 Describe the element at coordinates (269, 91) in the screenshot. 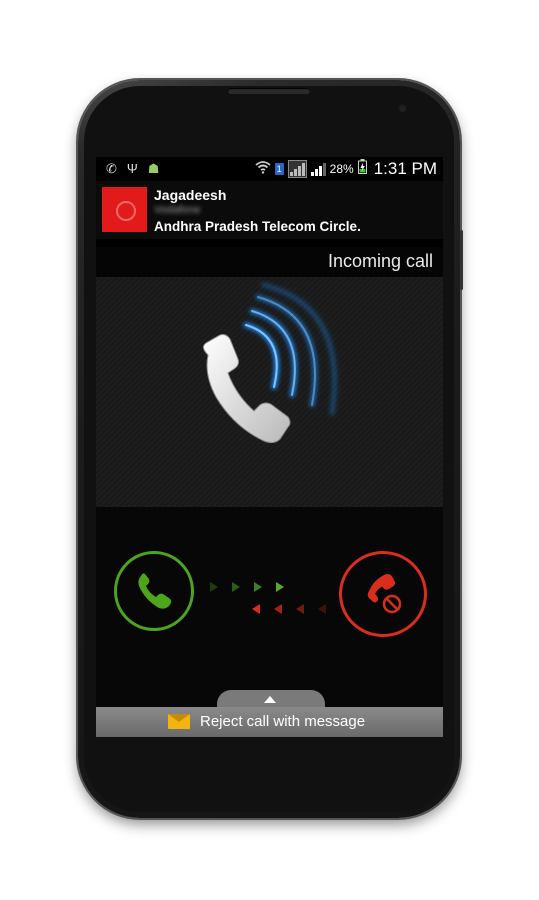

I see `earpiece-speaker` at that location.